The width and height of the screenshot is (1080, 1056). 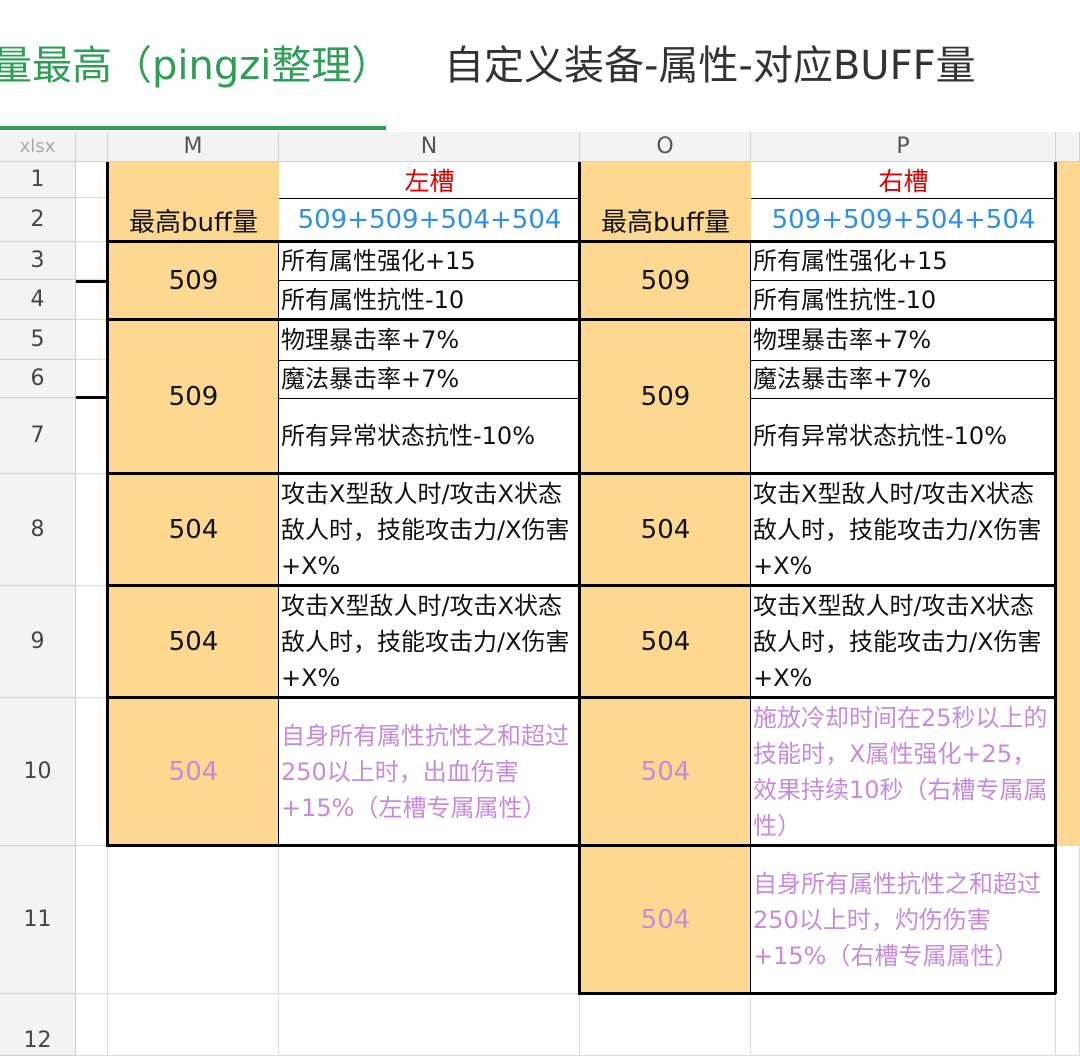 I want to click on border-row4, so click(x=581, y=319).